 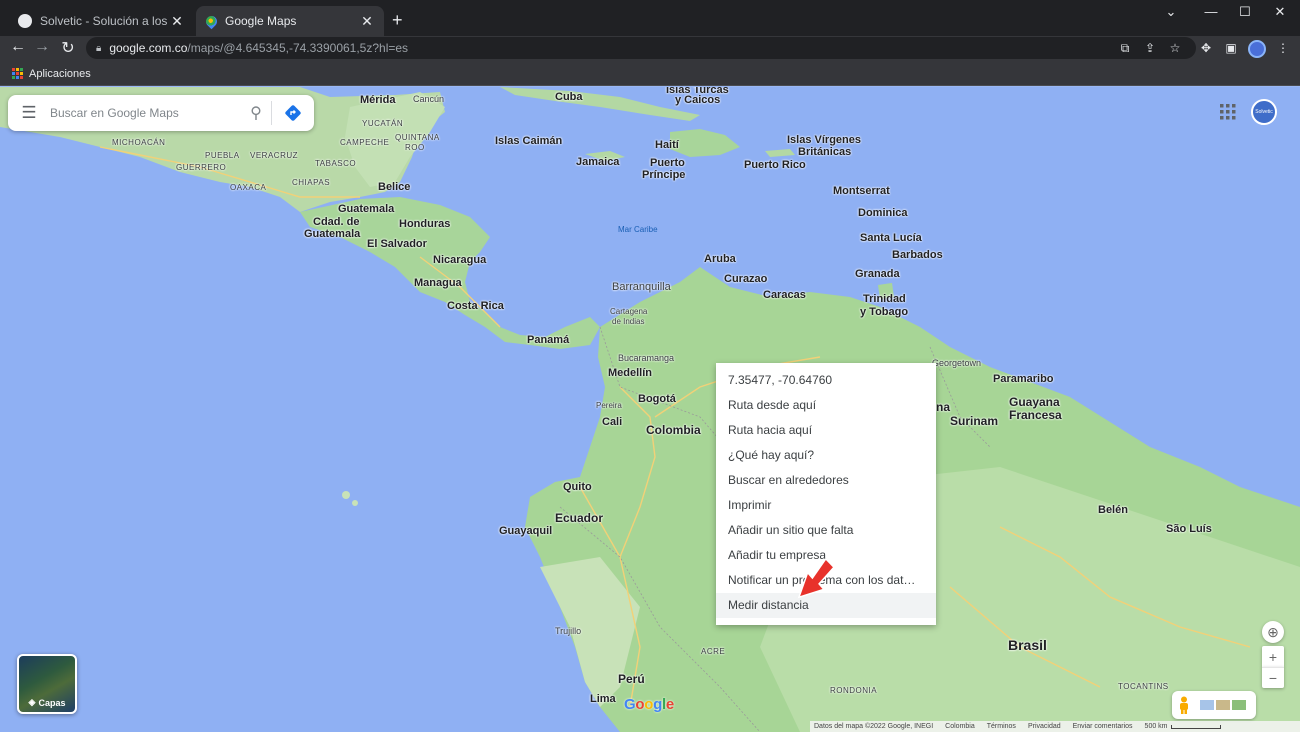 What do you see at coordinates (274, 155) in the screenshot?
I see `map-label: VERACRUZ` at bounding box center [274, 155].